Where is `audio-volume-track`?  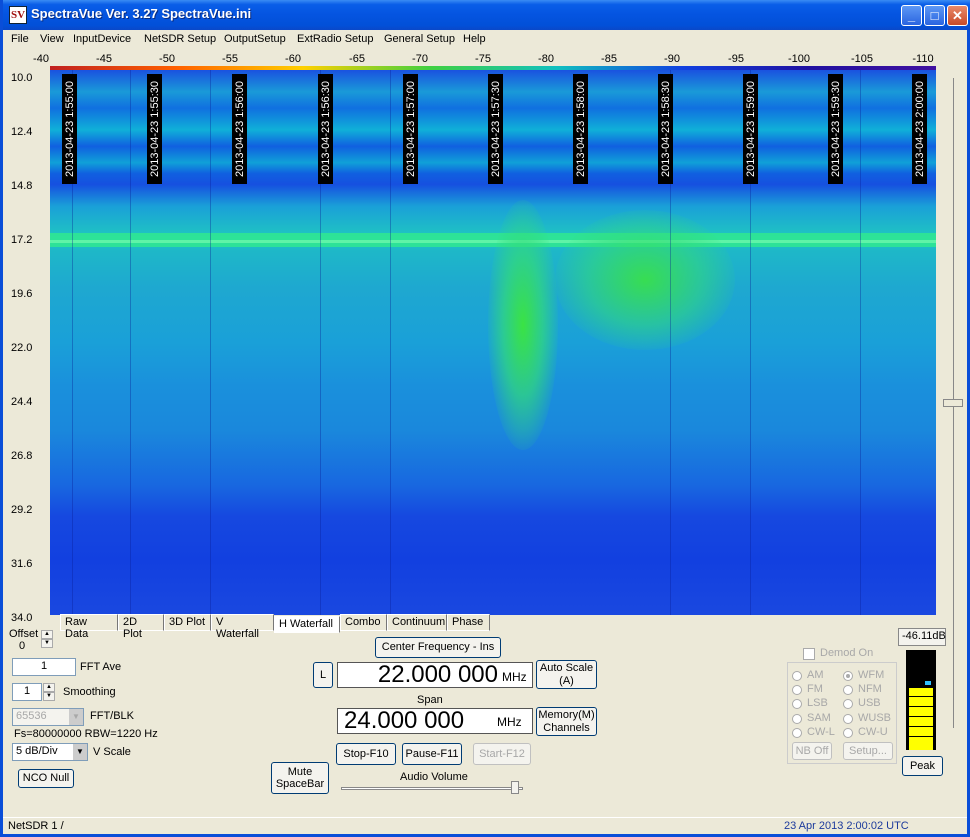 audio-volume-track is located at coordinates (432, 788).